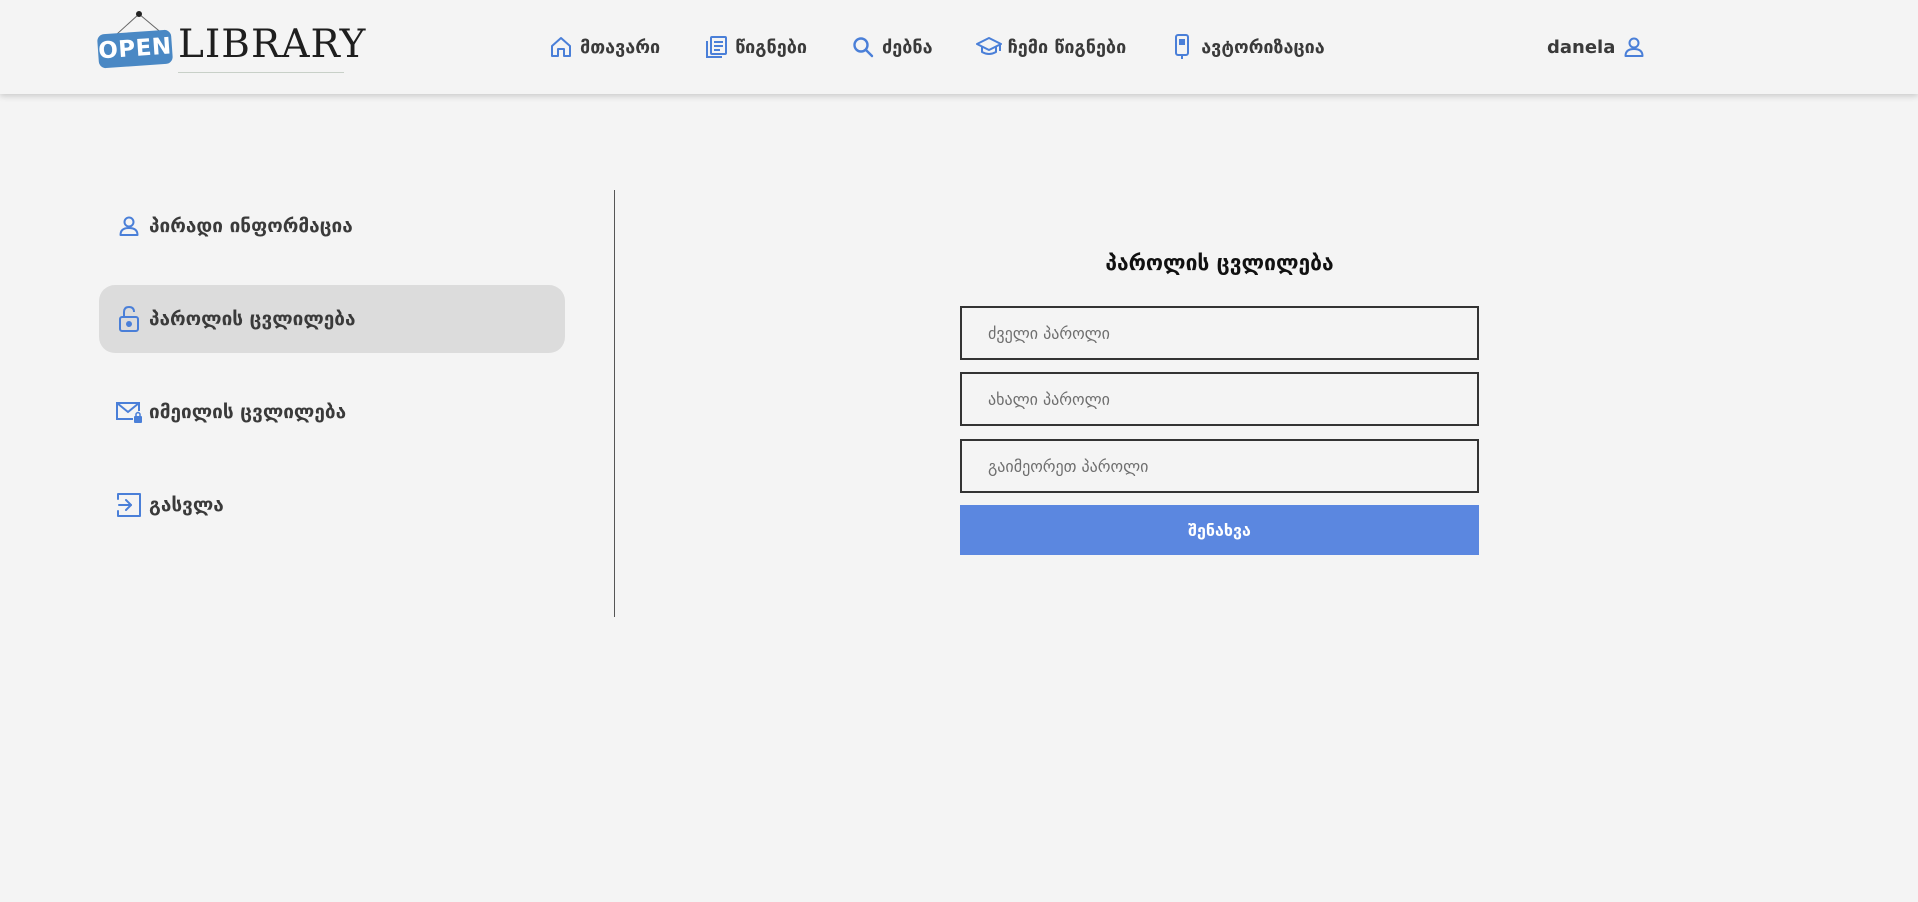  I want to click on save-button: შენახვა, so click(1219, 530).